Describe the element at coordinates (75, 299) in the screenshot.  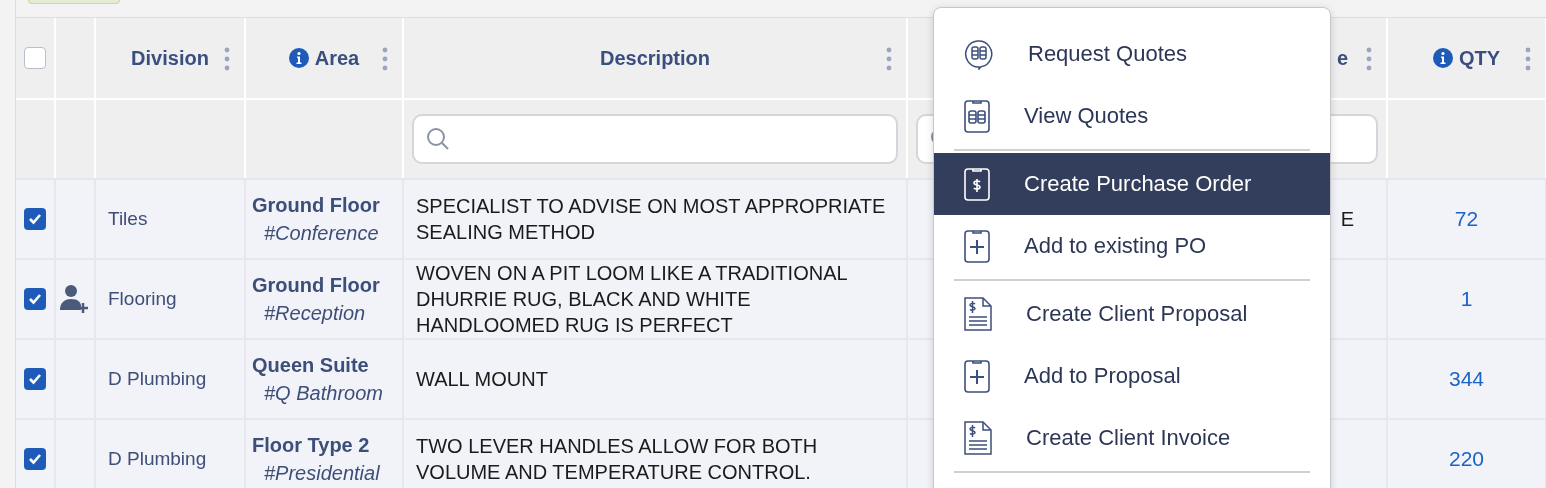
I see `add-user-icon` at that location.